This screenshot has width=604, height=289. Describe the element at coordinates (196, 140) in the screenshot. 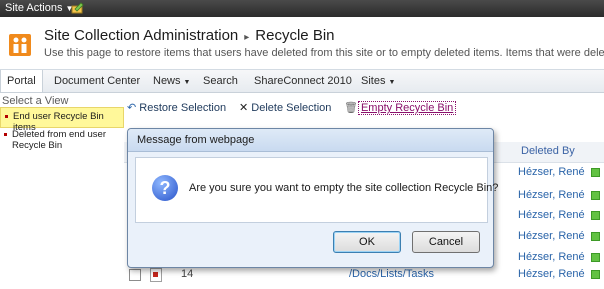

I see `dialog-title: Message from webpage` at that location.